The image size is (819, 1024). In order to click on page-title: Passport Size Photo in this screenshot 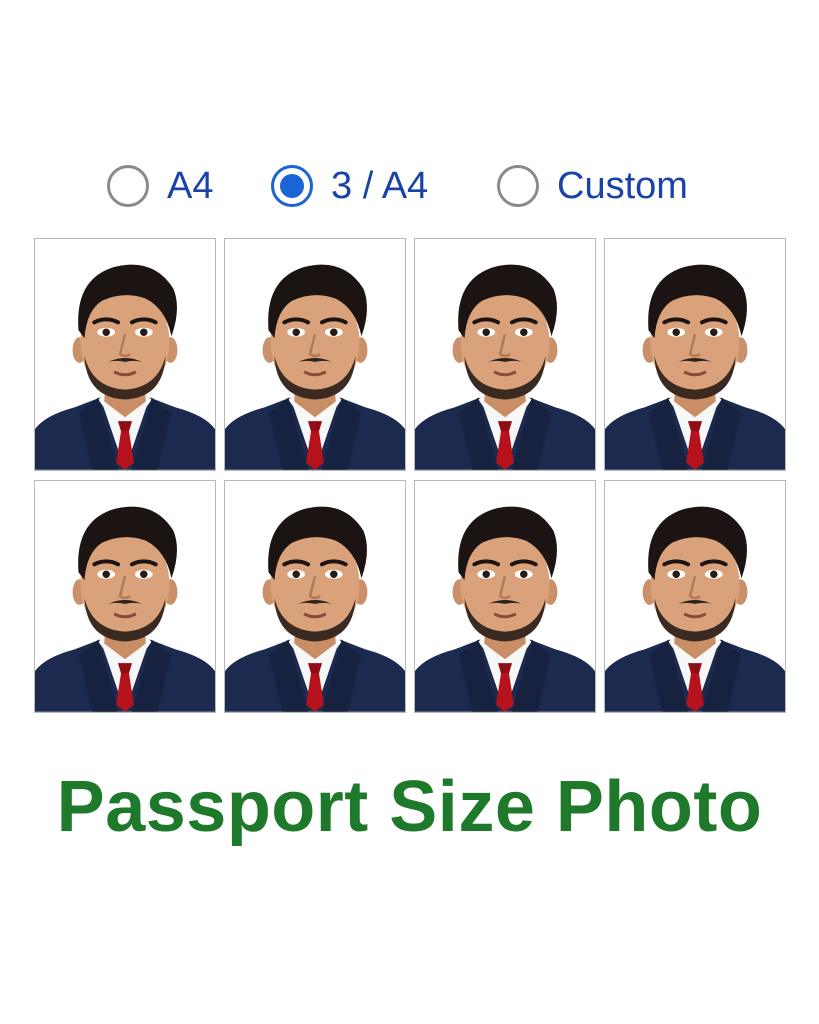, I will do `click(409, 807)`.